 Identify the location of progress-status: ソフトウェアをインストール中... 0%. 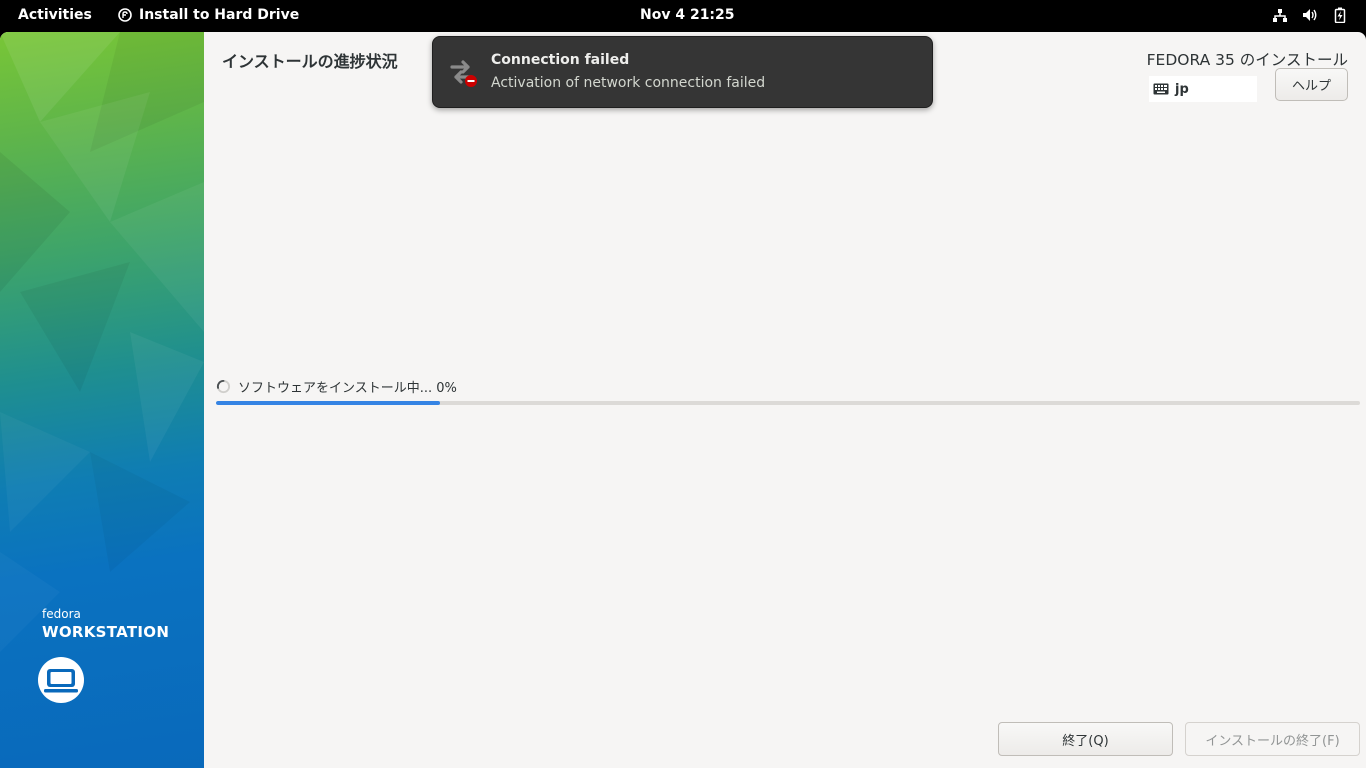
(336, 386).